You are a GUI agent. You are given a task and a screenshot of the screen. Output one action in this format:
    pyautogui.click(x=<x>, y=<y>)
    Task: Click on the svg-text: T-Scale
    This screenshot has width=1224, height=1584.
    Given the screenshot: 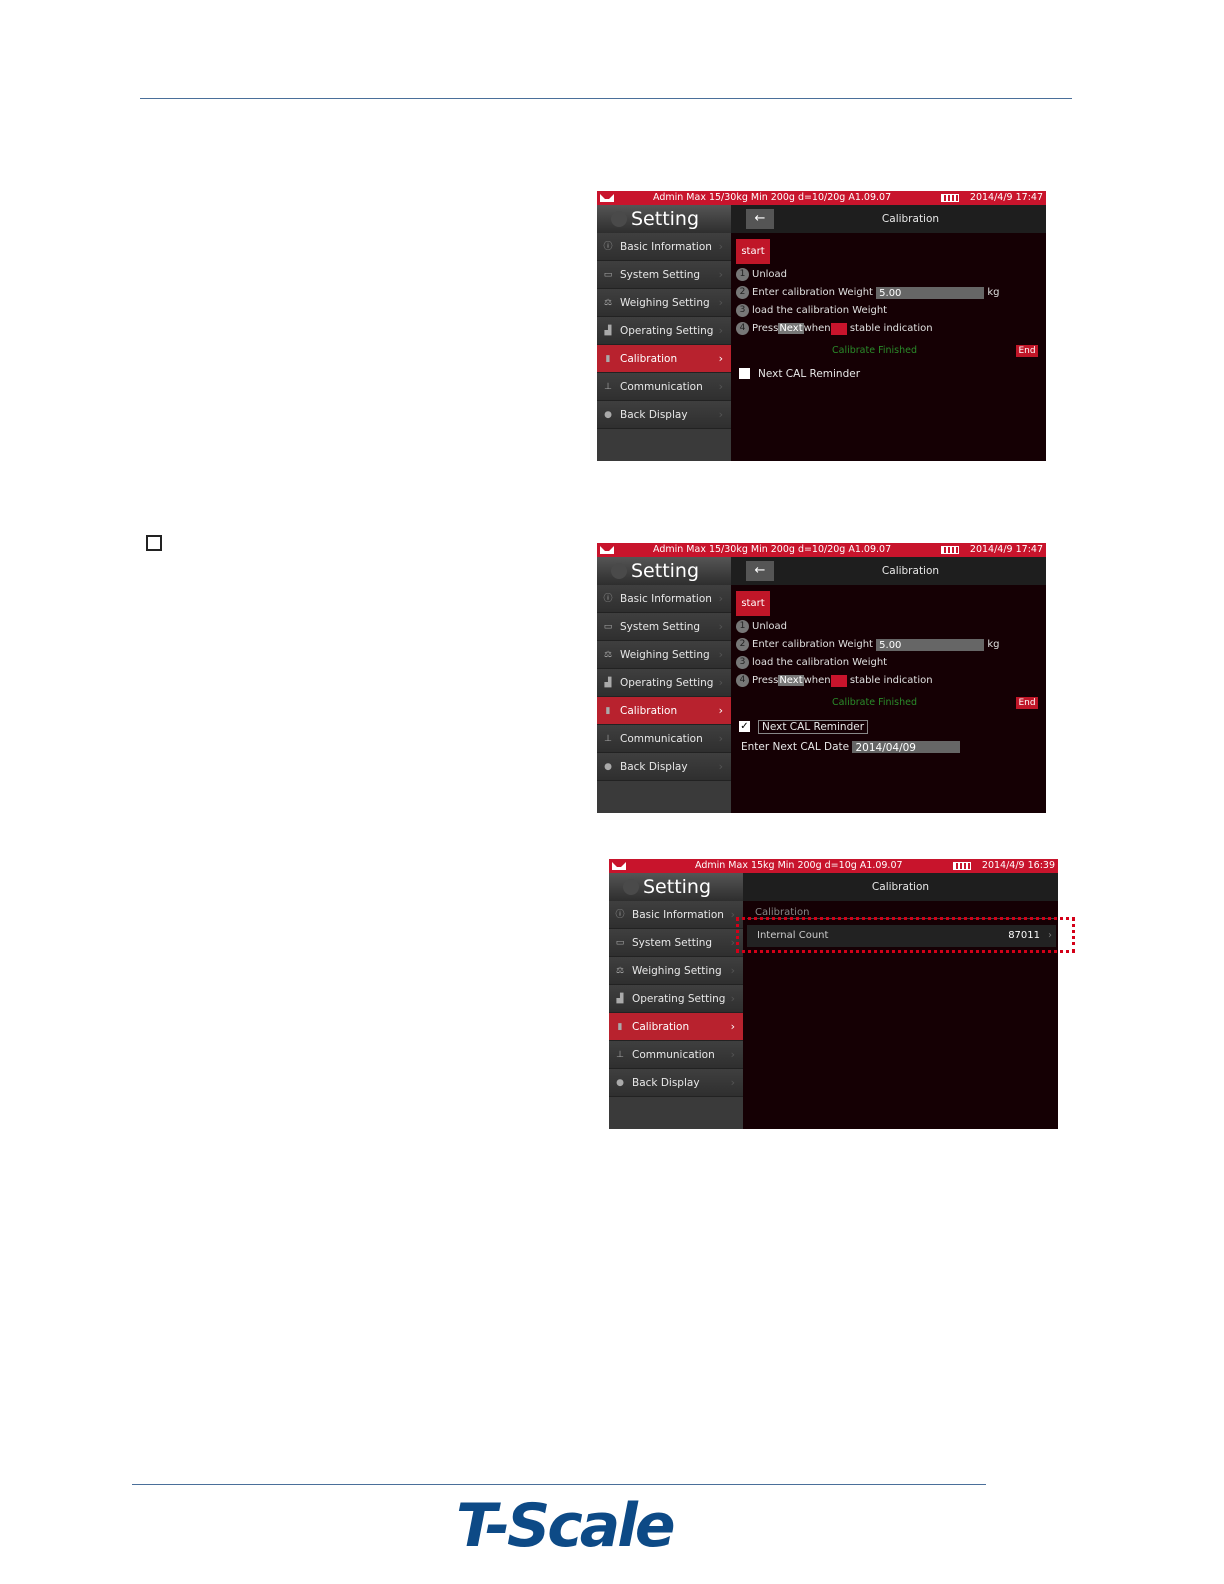 What is the action you would take?
    pyautogui.click(x=565, y=1524)
    